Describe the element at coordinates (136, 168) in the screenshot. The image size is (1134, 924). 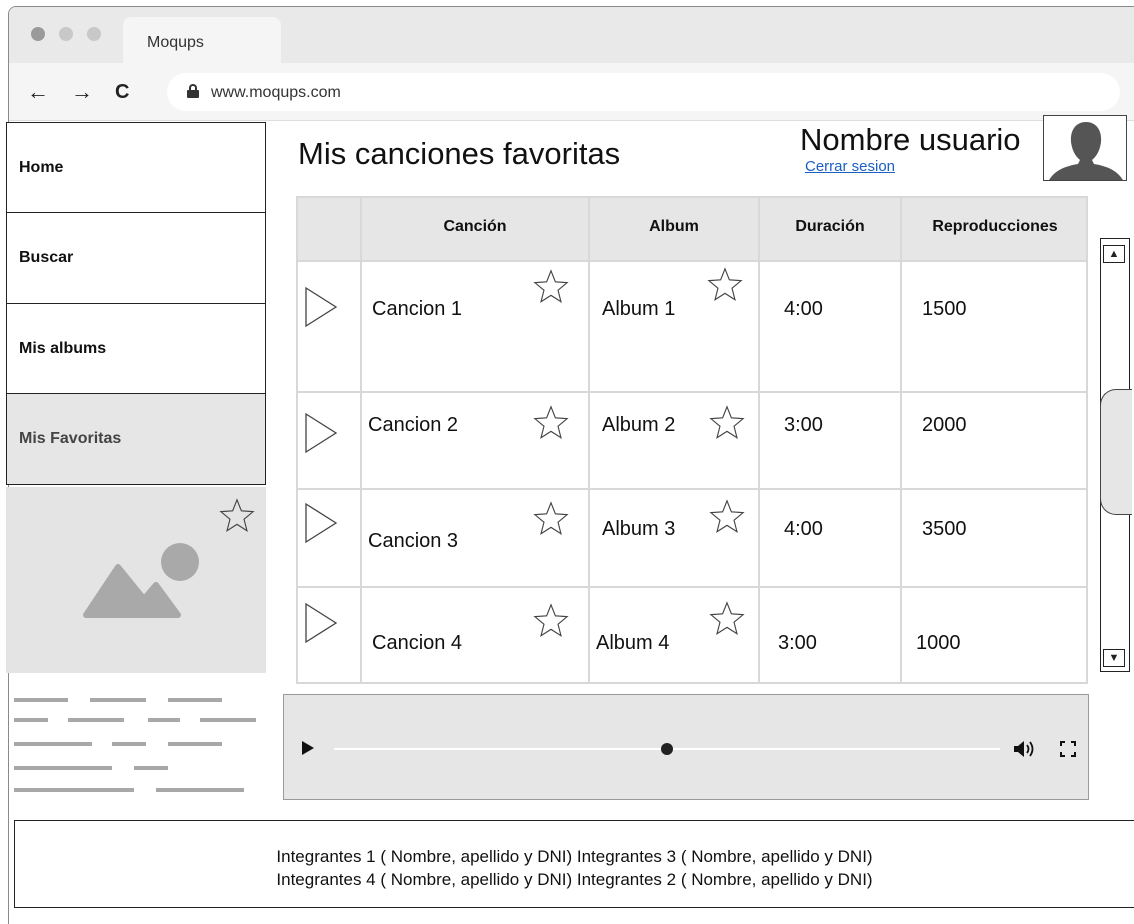
I see `sidebar-item-home: Home` at that location.